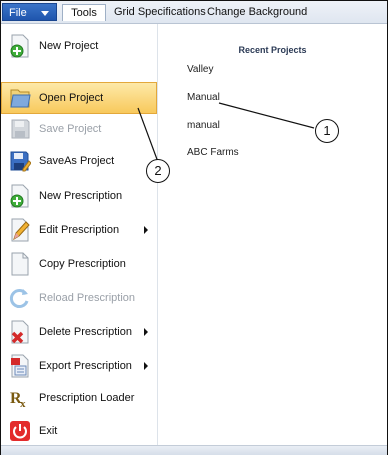 This screenshot has width=388, height=455. Describe the element at coordinates (148, 135) in the screenshot. I see `callout-2-leader` at that location.